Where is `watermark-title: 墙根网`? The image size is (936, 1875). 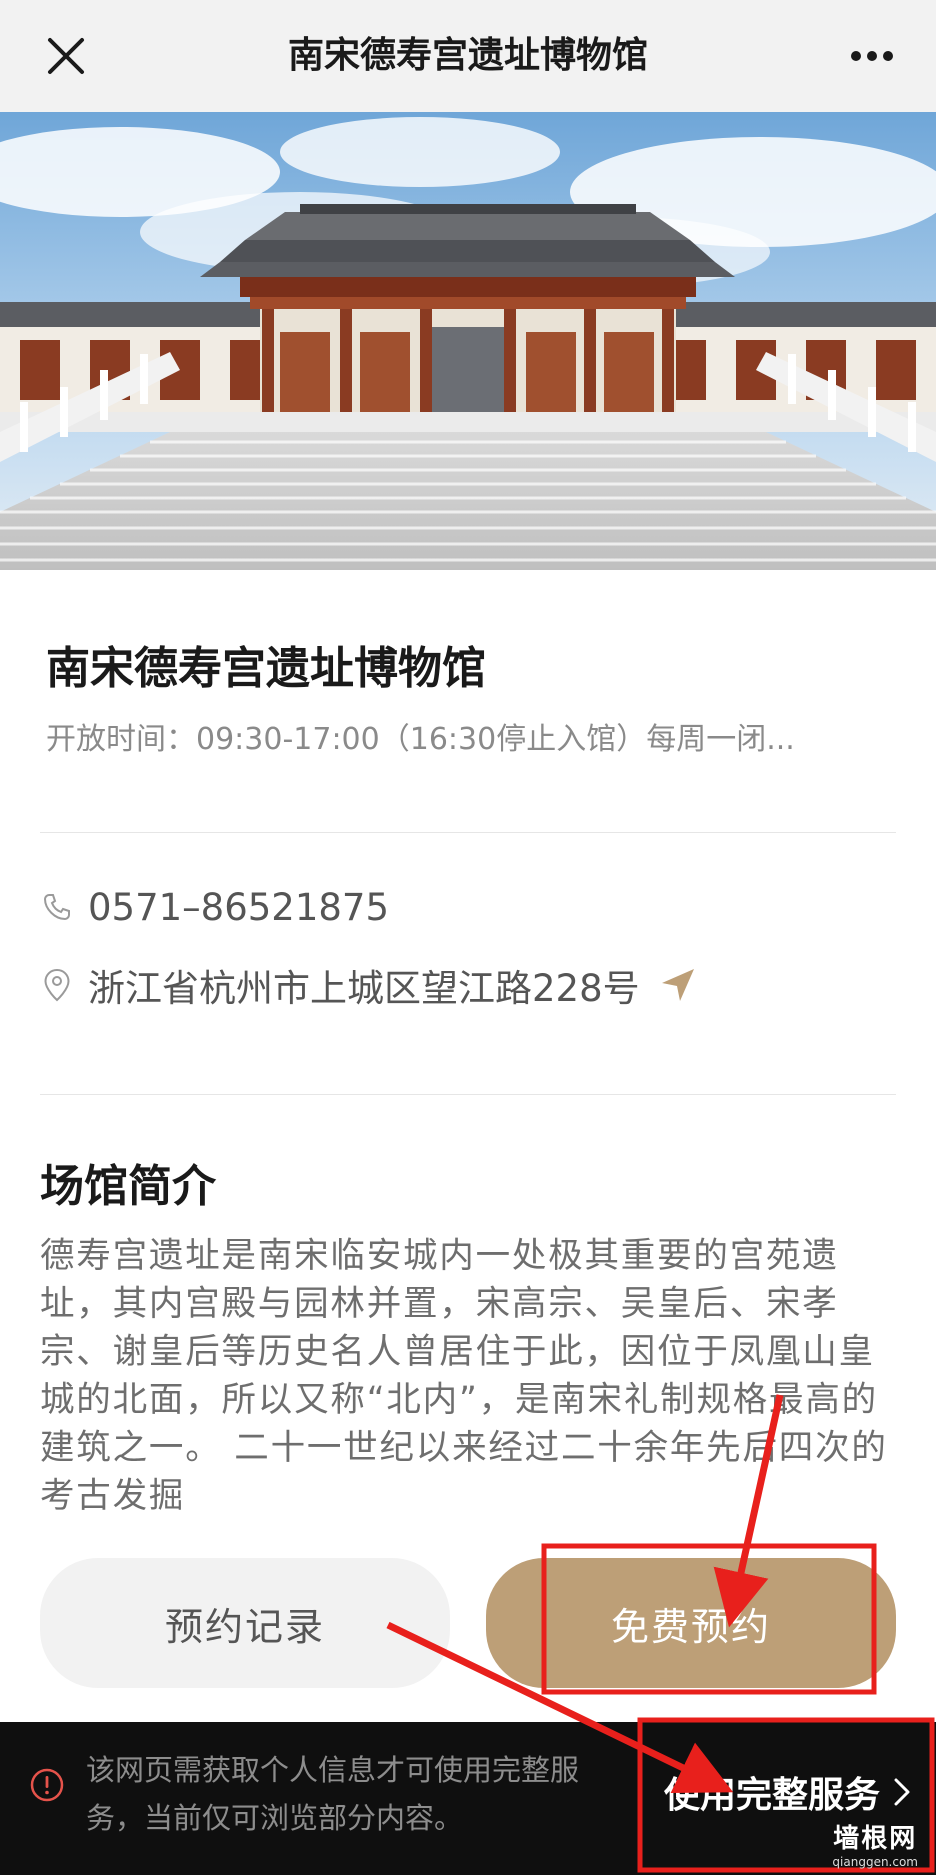
watermark-title: 墙根网 is located at coordinates (875, 1839).